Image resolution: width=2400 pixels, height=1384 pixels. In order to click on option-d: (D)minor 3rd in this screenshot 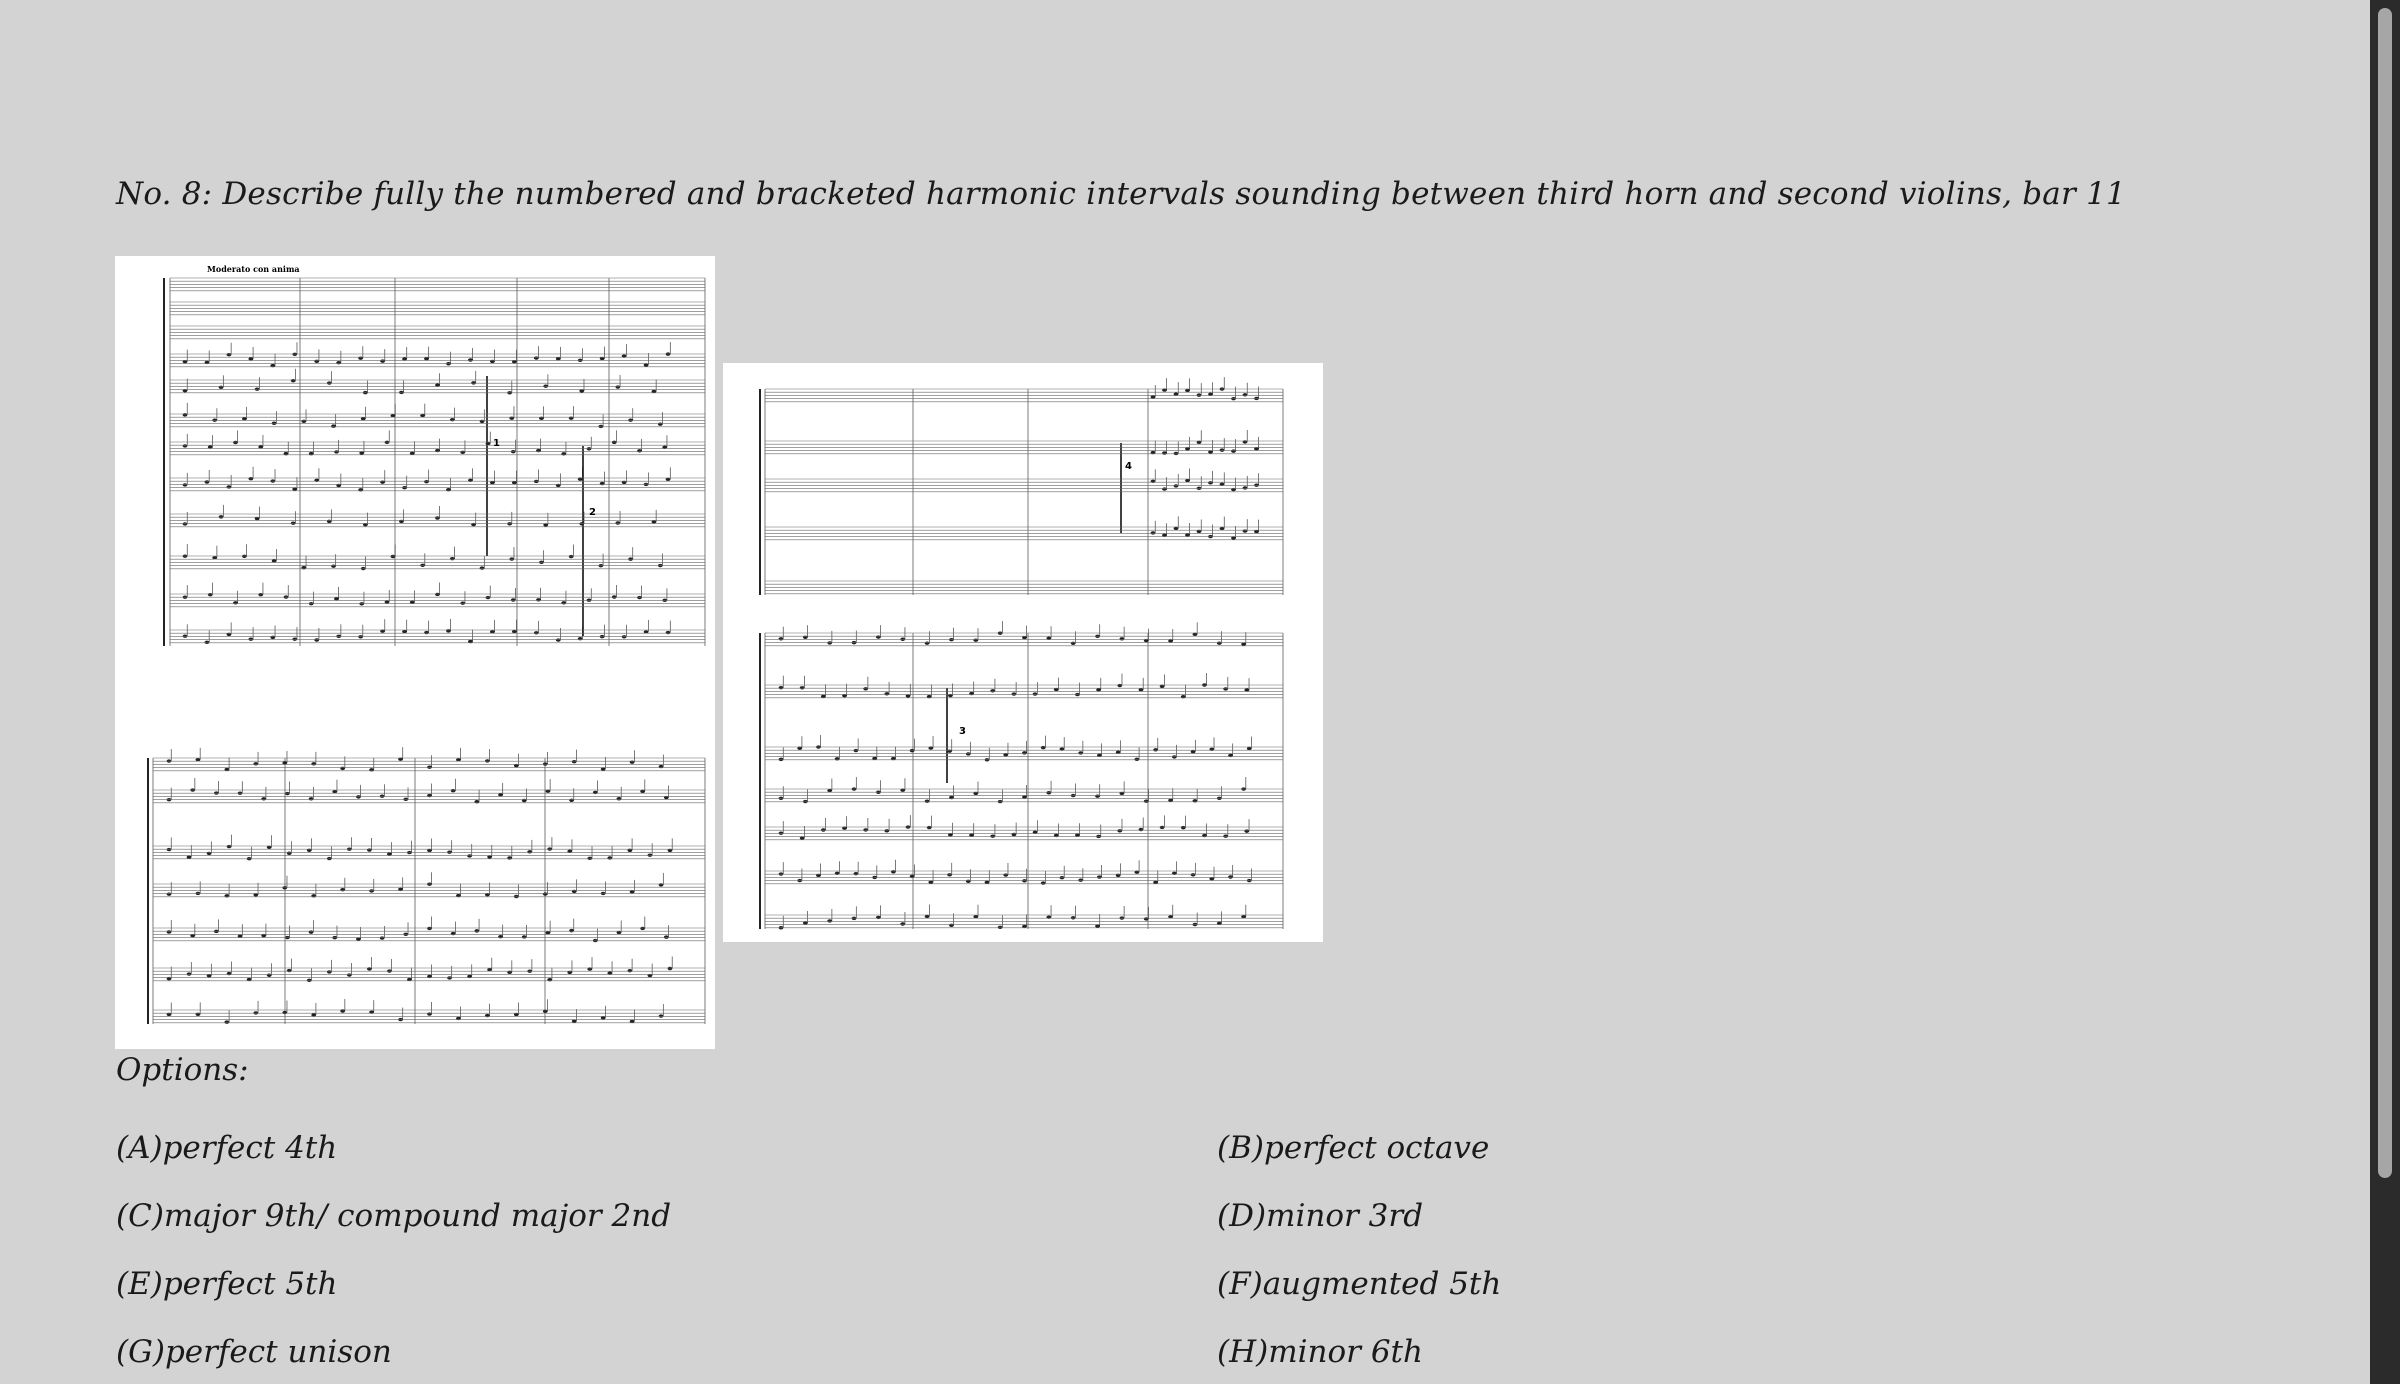, I will do `click(1320, 1216)`.